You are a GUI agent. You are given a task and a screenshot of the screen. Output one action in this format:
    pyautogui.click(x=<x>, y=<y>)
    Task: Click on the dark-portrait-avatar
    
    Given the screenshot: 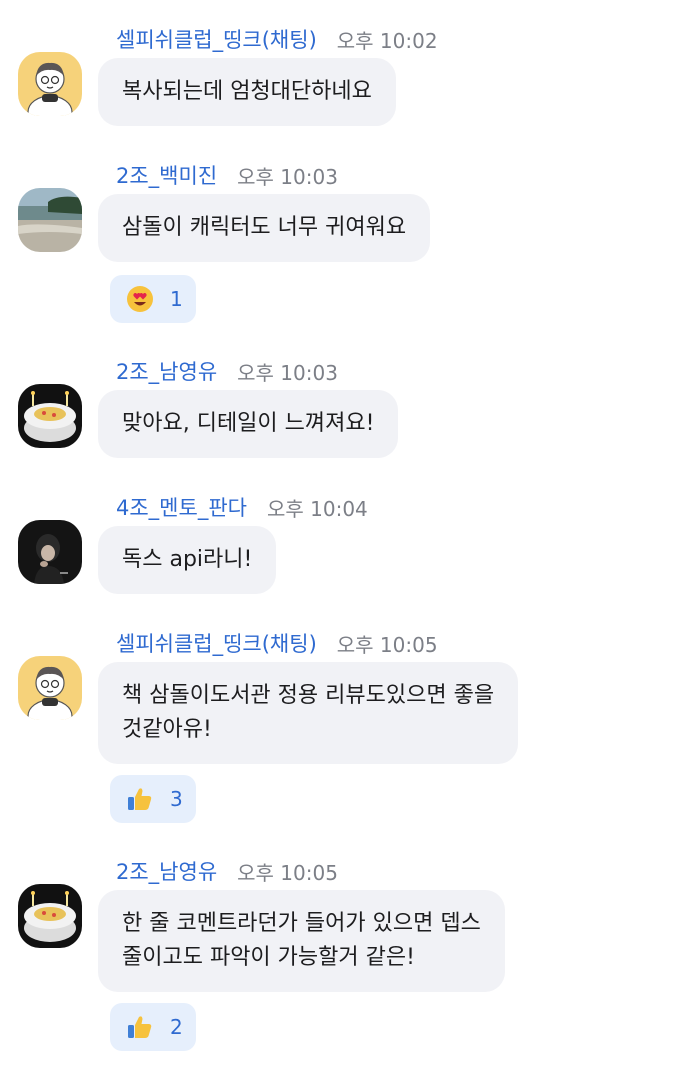 What is the action you would take?
    pyautogui.click(x=50, y=552)
    